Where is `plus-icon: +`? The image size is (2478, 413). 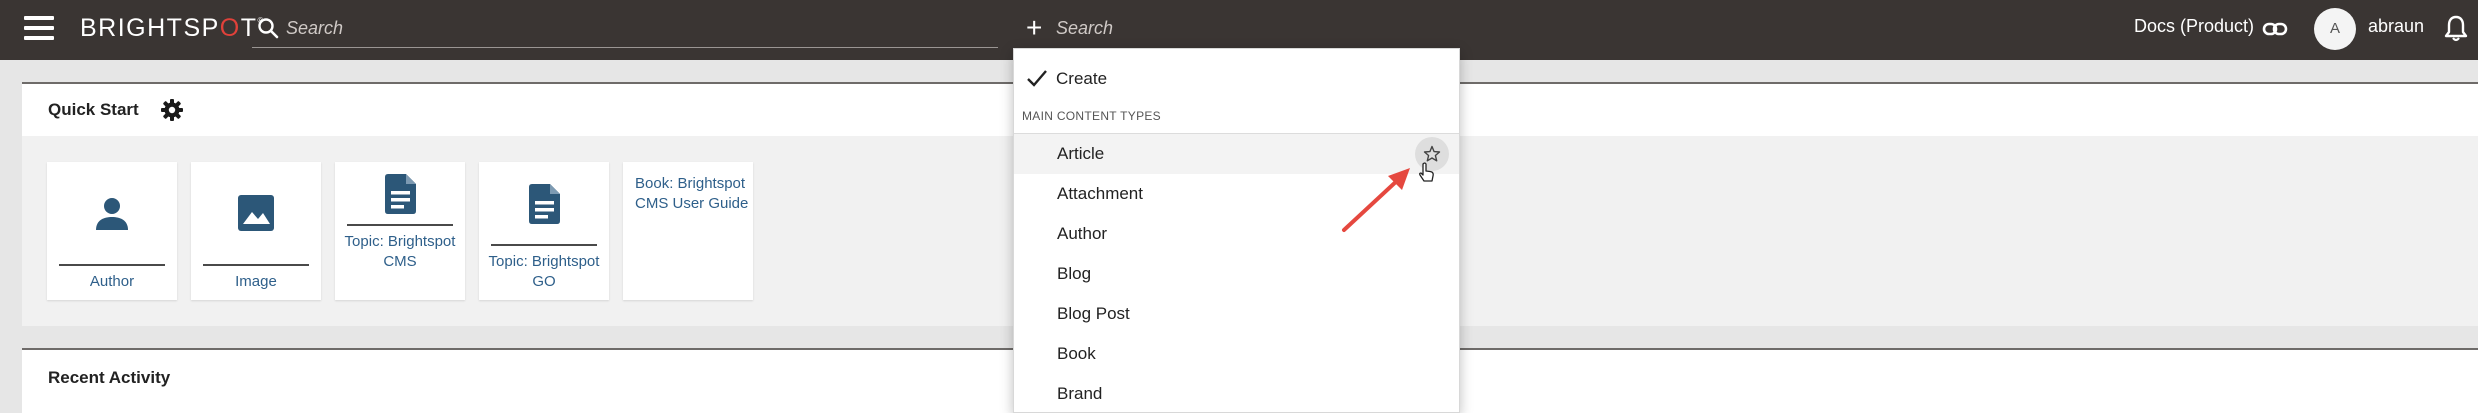 plus-icon: + is located at coordinates (1034, 28).